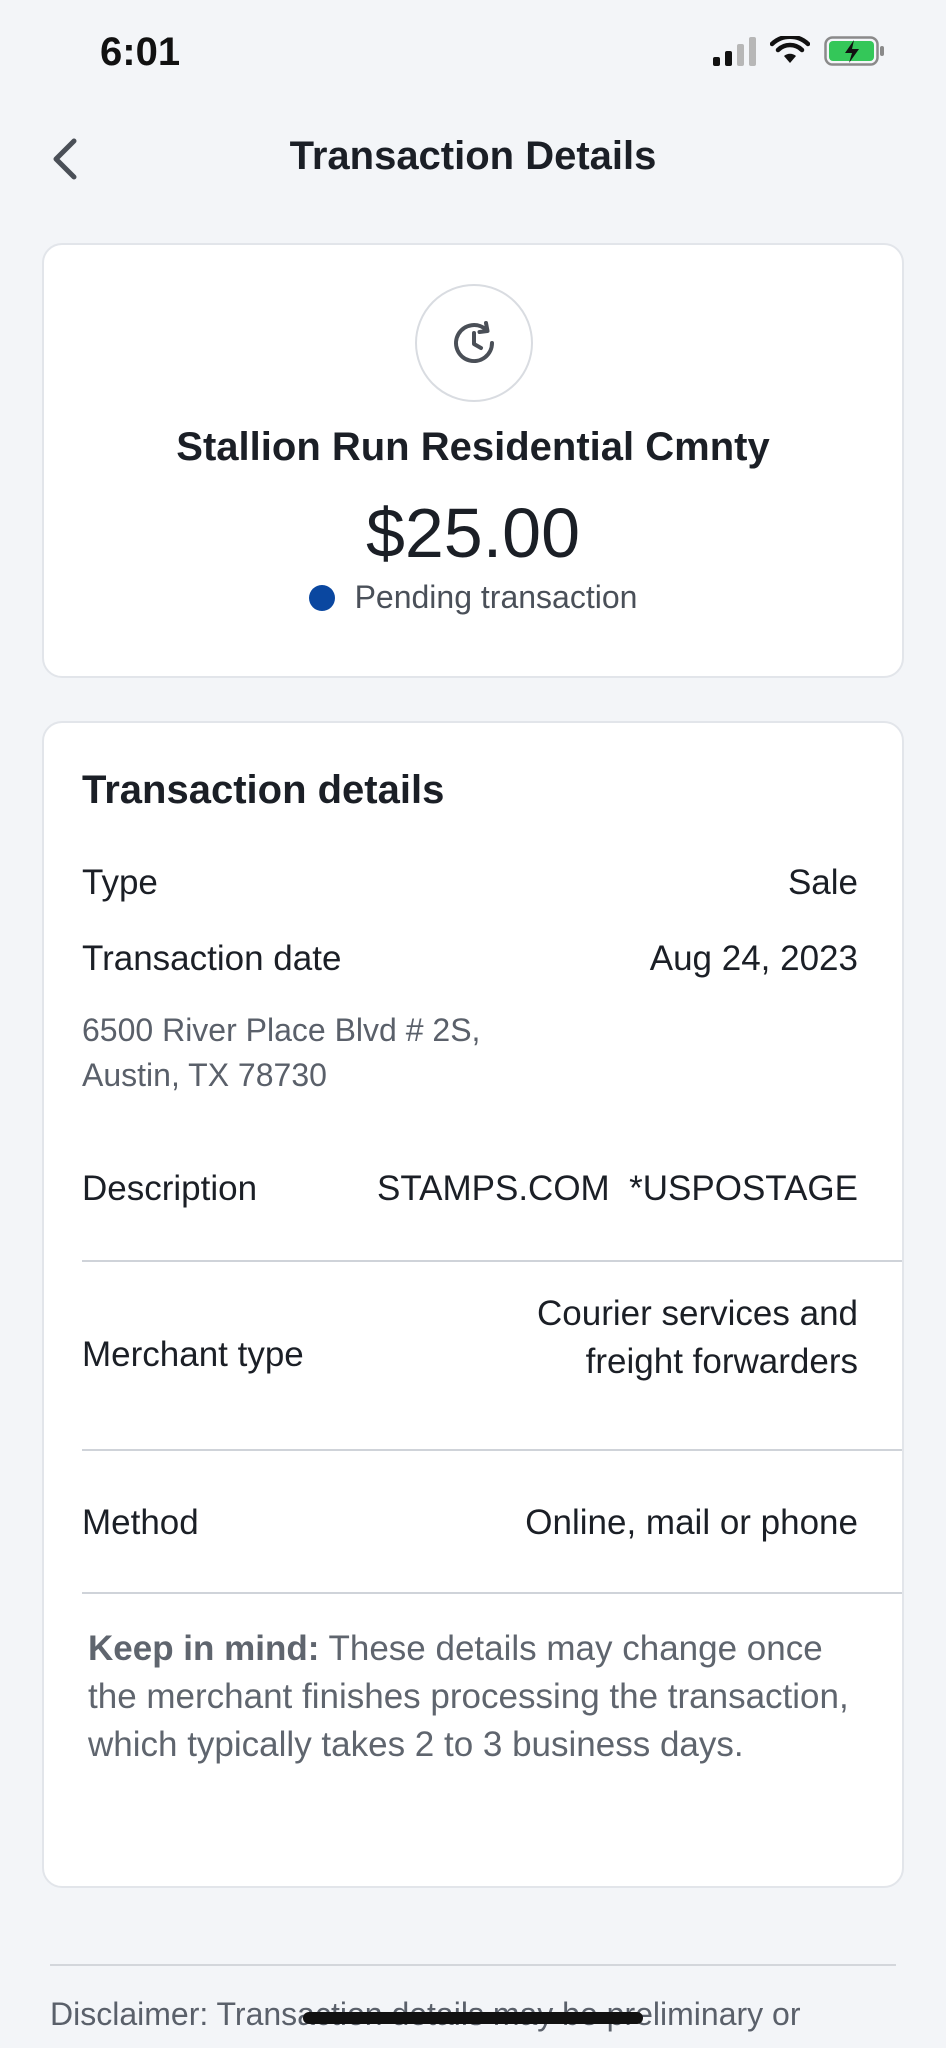  Describe the element at coordinates (204, 1075) in the screenshot. I see `address-line-2: Austin, TX 78730` at that location.